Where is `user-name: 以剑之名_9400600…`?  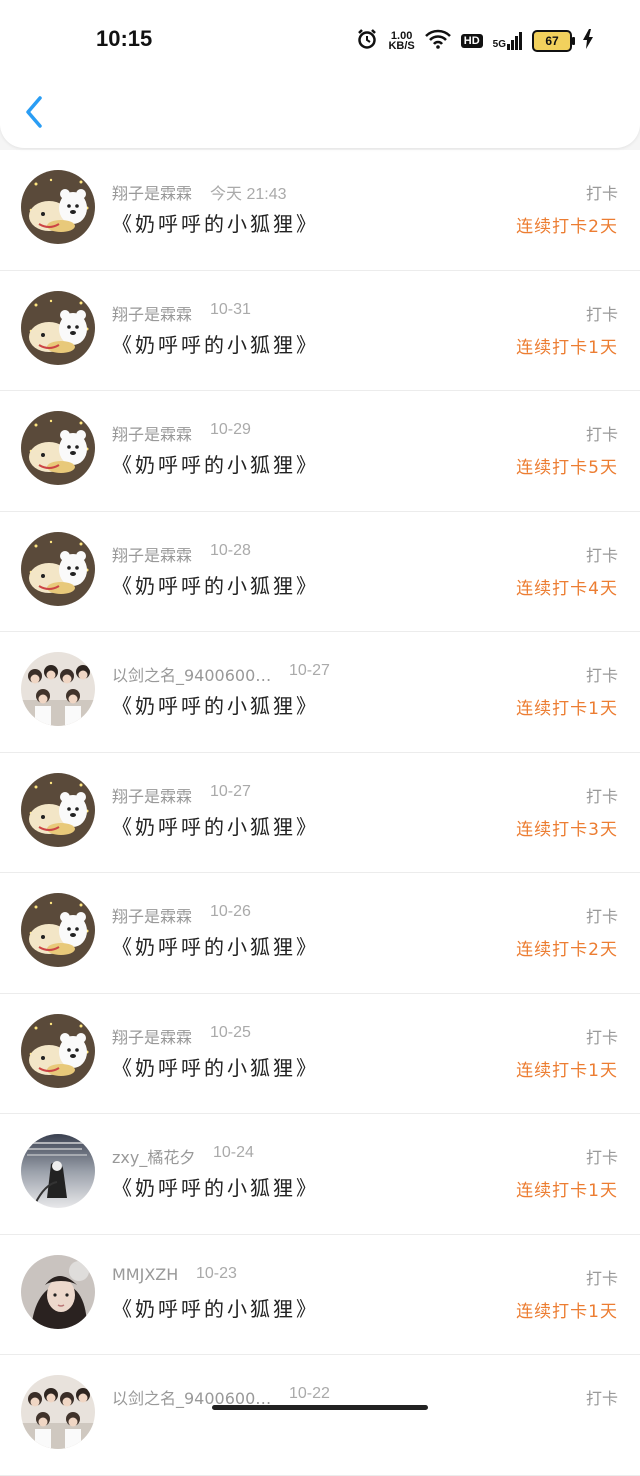
user-name: 以剑之名_9400600… is located at coordinates (191, 674).